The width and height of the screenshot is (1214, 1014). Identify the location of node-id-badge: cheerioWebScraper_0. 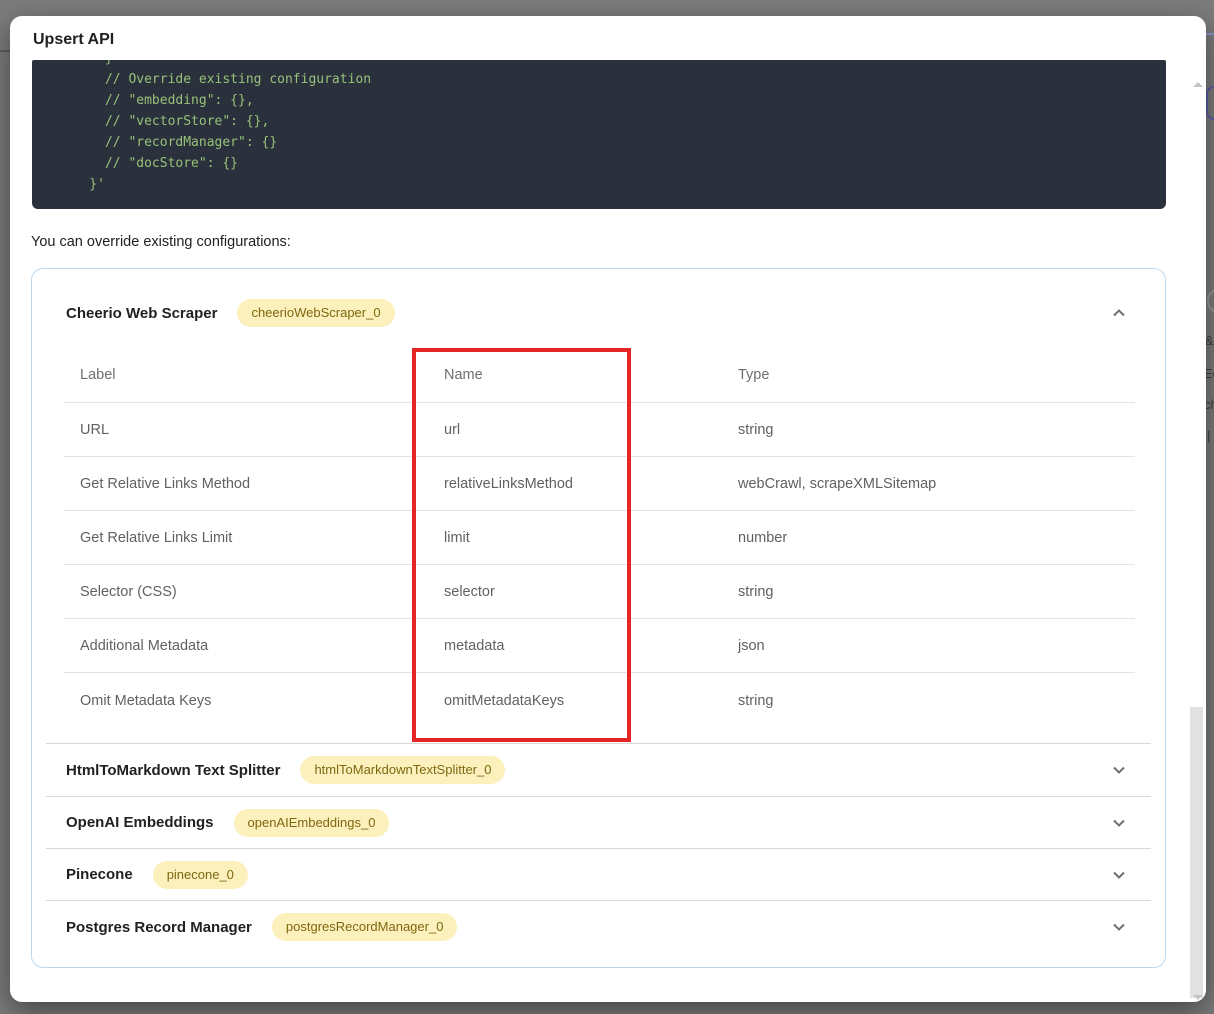
(316, 313).